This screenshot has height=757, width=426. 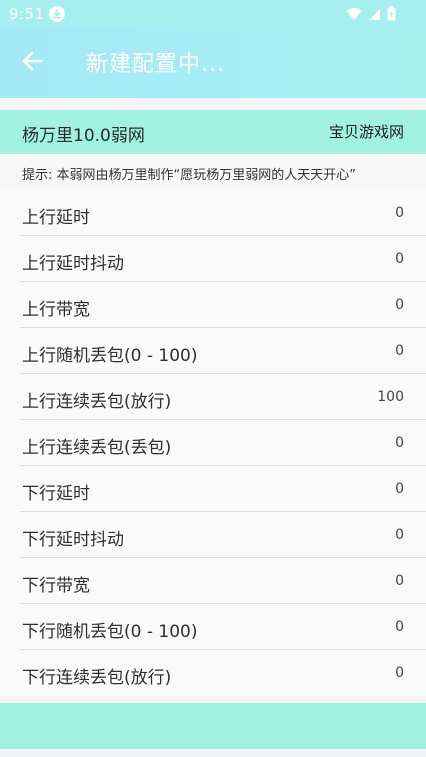 I want to click on config-name-row: 杨万里10.0弱网 宝贝游戏网, so click(x=213, y=132).